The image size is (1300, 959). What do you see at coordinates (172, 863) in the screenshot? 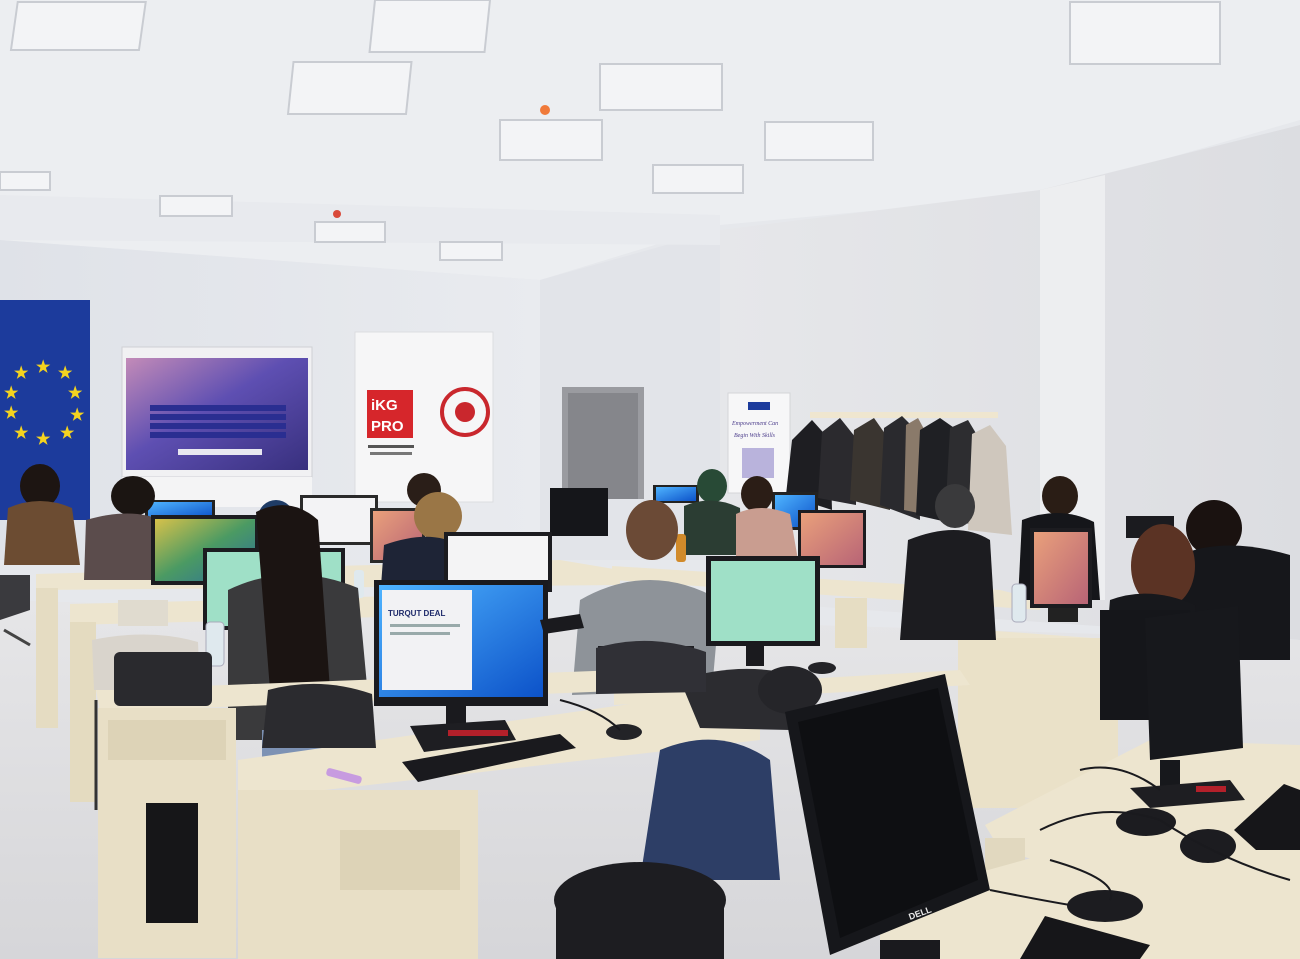
I see `pc-tower` at bounding box center [172, 863].